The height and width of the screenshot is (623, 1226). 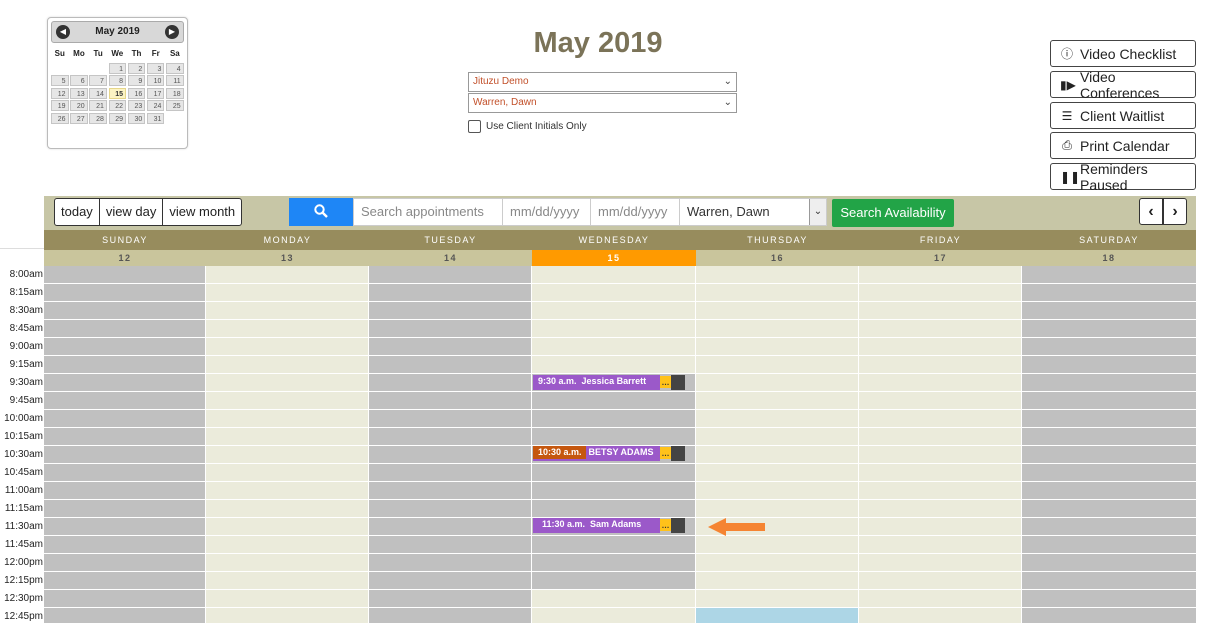 I want to click on mini-calendar-prev-icon: ◀, so click(x=63, y=32).